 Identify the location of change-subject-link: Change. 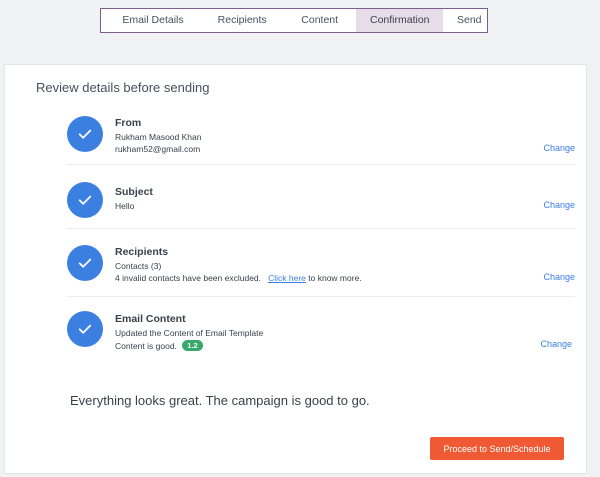
(559, 205).